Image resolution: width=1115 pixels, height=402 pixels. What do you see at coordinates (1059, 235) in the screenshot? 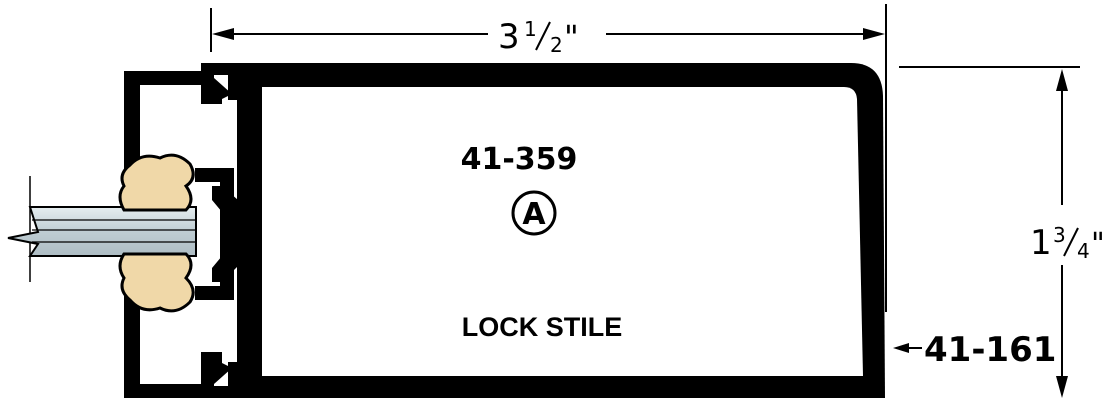
I see `height-numerator: 3` at bounding box center [1059, 235].